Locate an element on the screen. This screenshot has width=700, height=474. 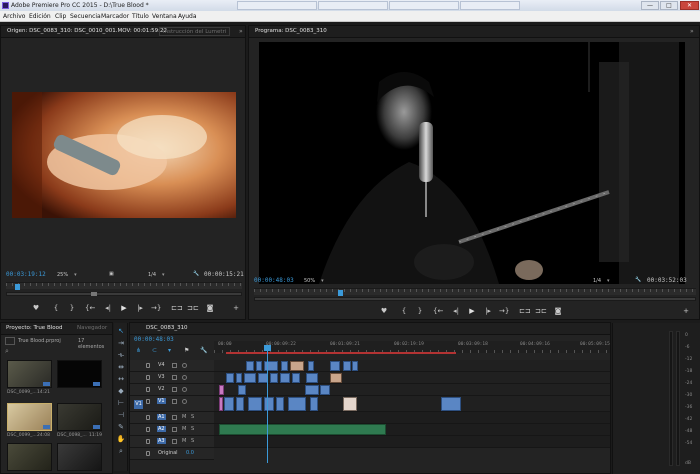
selection-tool-icon: ↖ is located at coordinates (121, 331).